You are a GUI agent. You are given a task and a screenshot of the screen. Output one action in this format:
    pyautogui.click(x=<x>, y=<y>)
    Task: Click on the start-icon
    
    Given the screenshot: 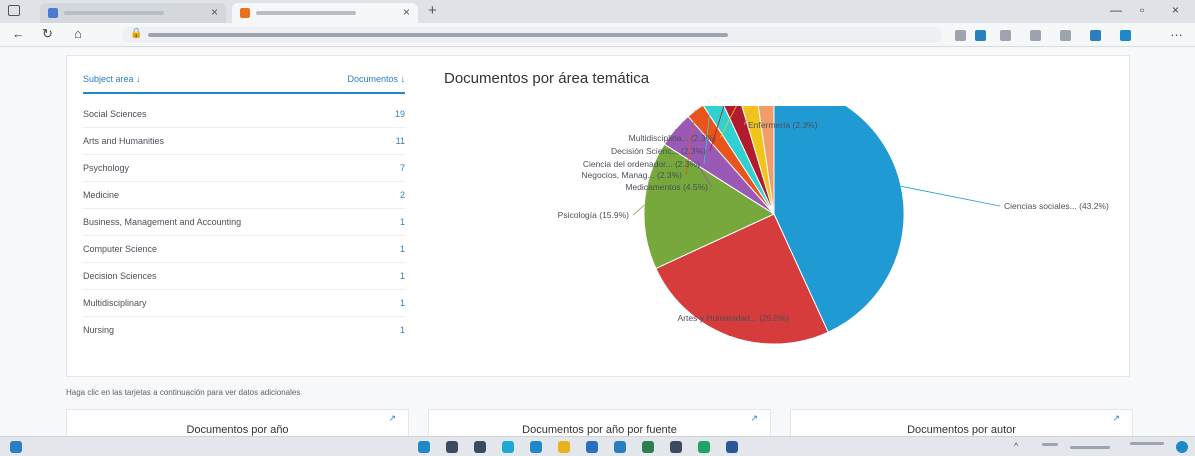 What is the action you would take?
    pyautogui.click(x=424, y=447)
    